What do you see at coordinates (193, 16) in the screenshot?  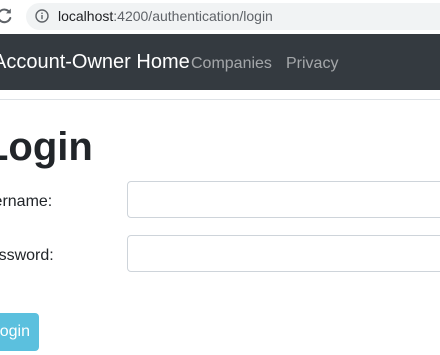 I see `url-path: :4200/authentication/login` at bounding box center [193, 16].